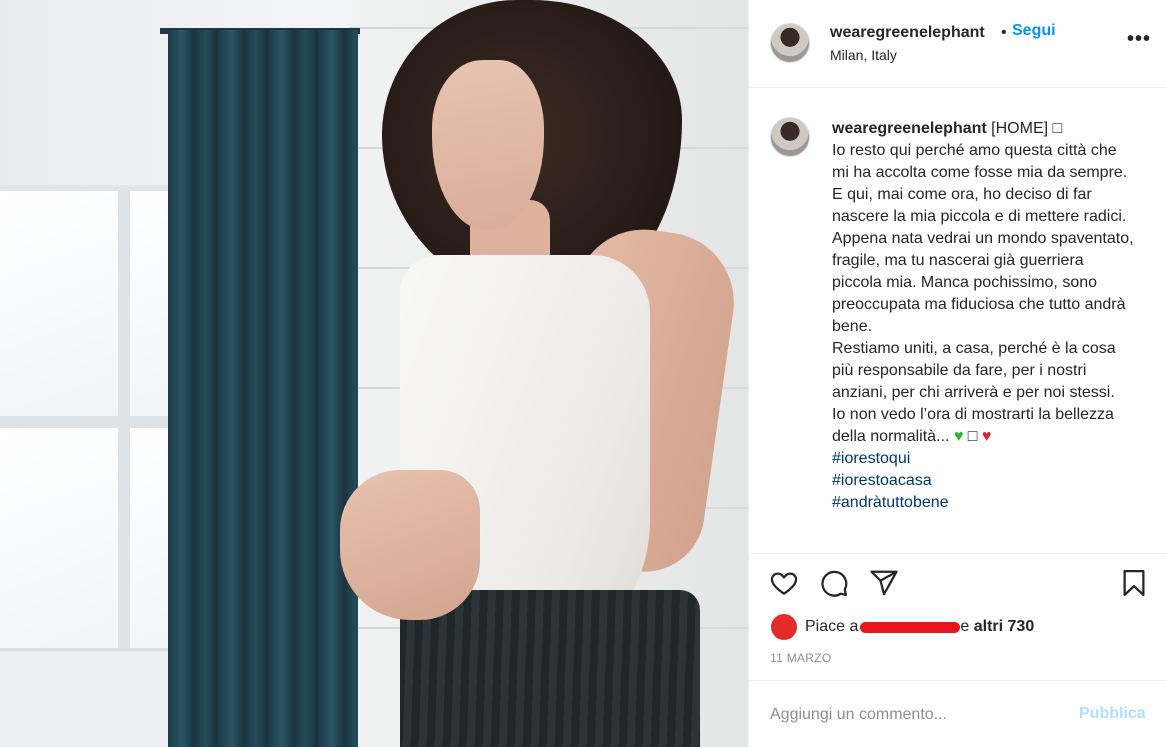 The width and height of the screenshot is (1166, 747). I want to click on liker-avatar, so click(784, 627).